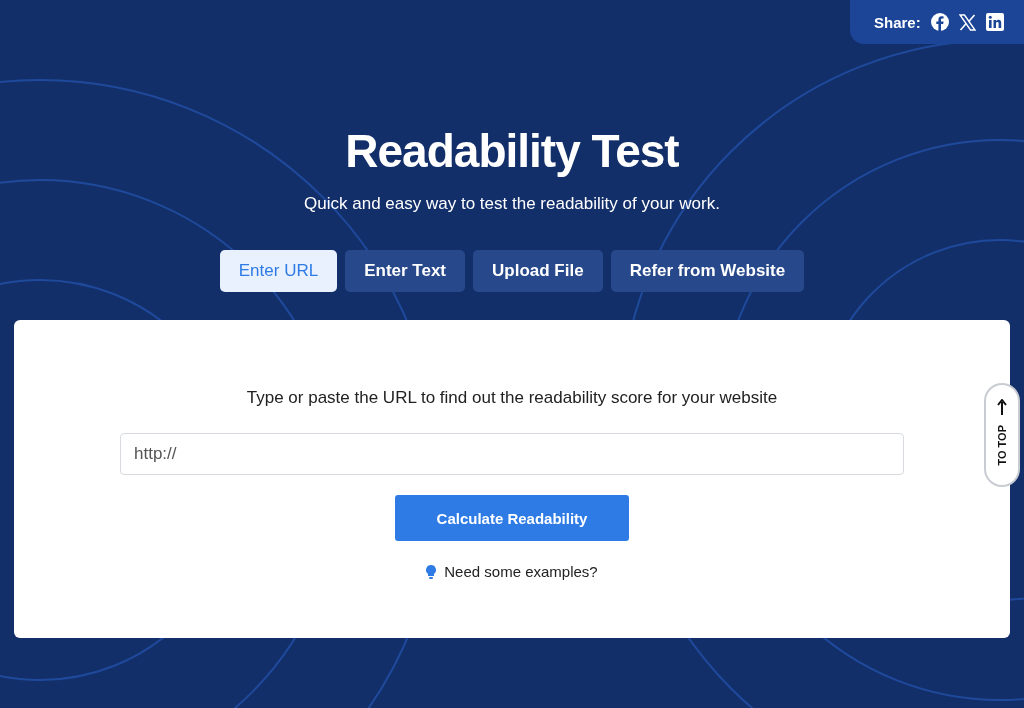  What do you see at coordinates (994, 22) in the screenshot?
I see `linkedin-icon` at bounding box center [994, 22].